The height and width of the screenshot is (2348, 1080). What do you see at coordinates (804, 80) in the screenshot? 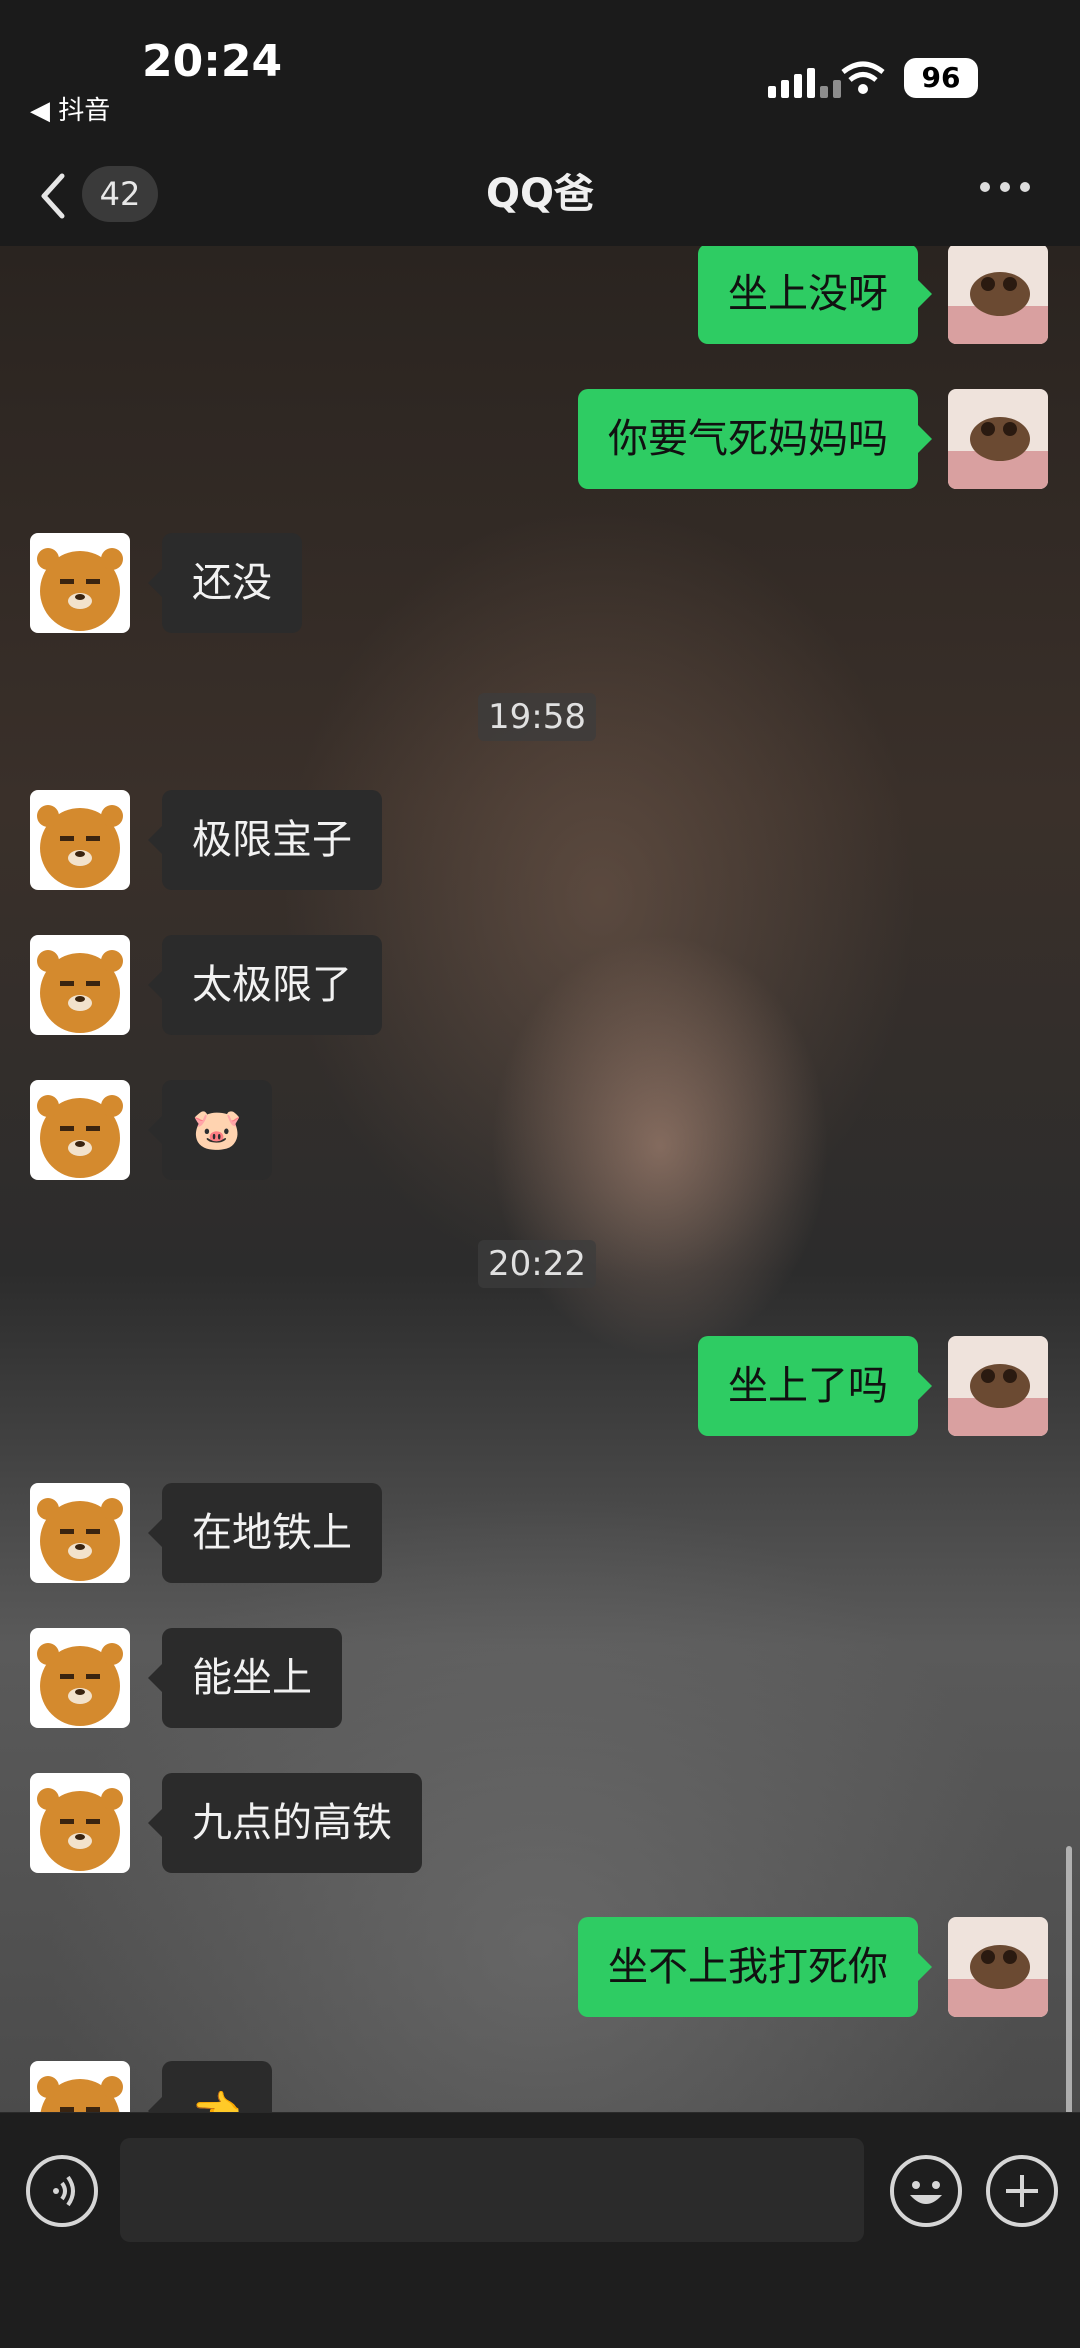
I see `signal-icon` at bounding box center [804, 80].